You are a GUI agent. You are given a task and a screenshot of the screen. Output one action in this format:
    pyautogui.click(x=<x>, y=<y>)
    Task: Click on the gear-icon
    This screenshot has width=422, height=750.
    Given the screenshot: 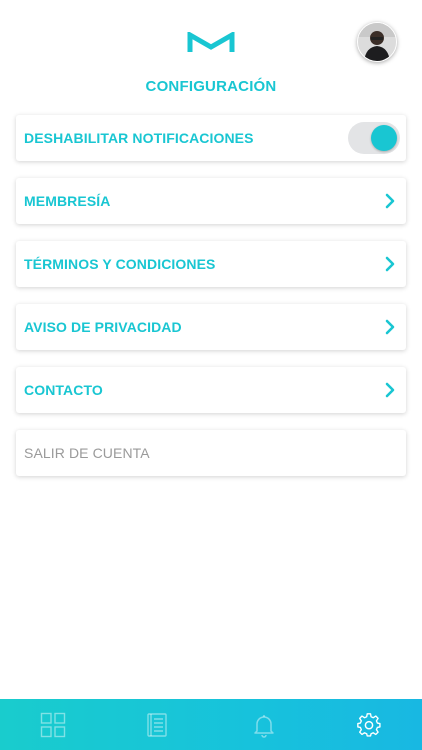 What is the action you would take?
    pyautogui.click(x=369, y=724)
    